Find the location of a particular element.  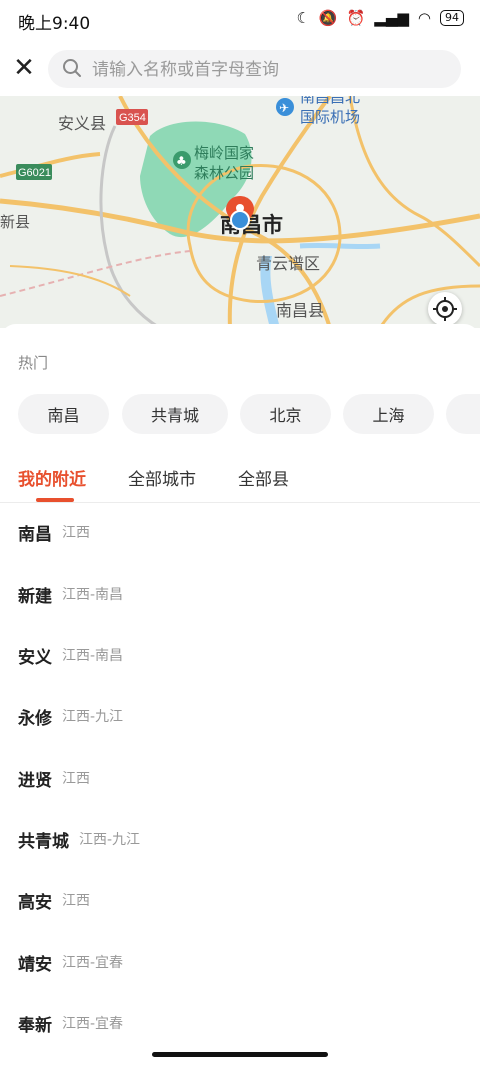

map-label-xinjian: 新县 is located at coordinates (15, 222).